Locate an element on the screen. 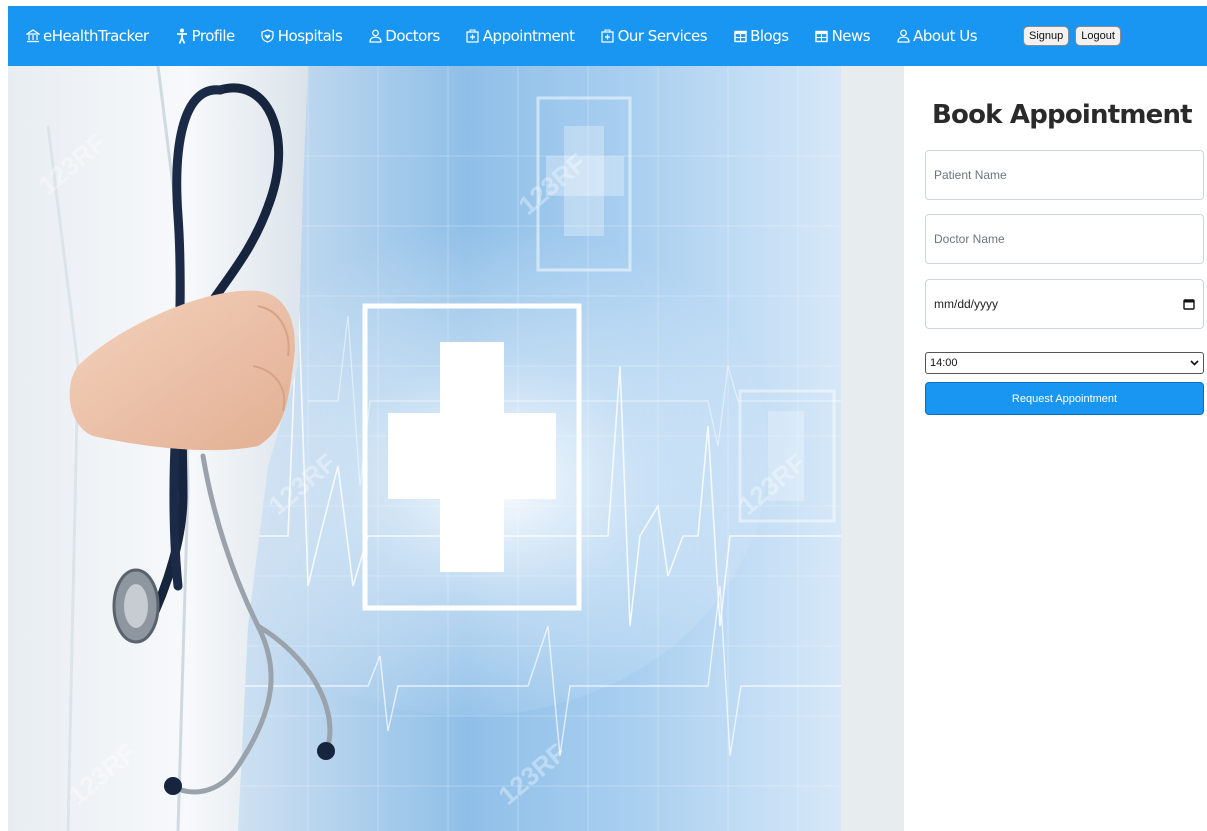  nav-label: Appointment is located at coordinates (528, 36).